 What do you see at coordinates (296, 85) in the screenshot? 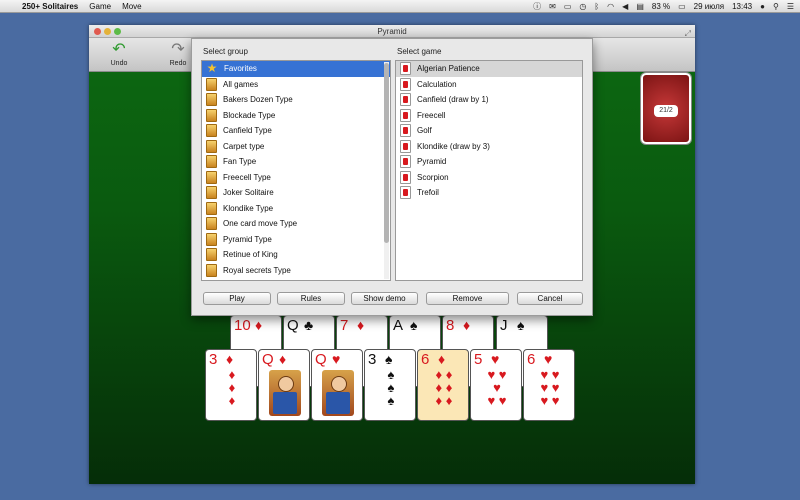
I see `group-item: All games` at bounding box center [296, 85].